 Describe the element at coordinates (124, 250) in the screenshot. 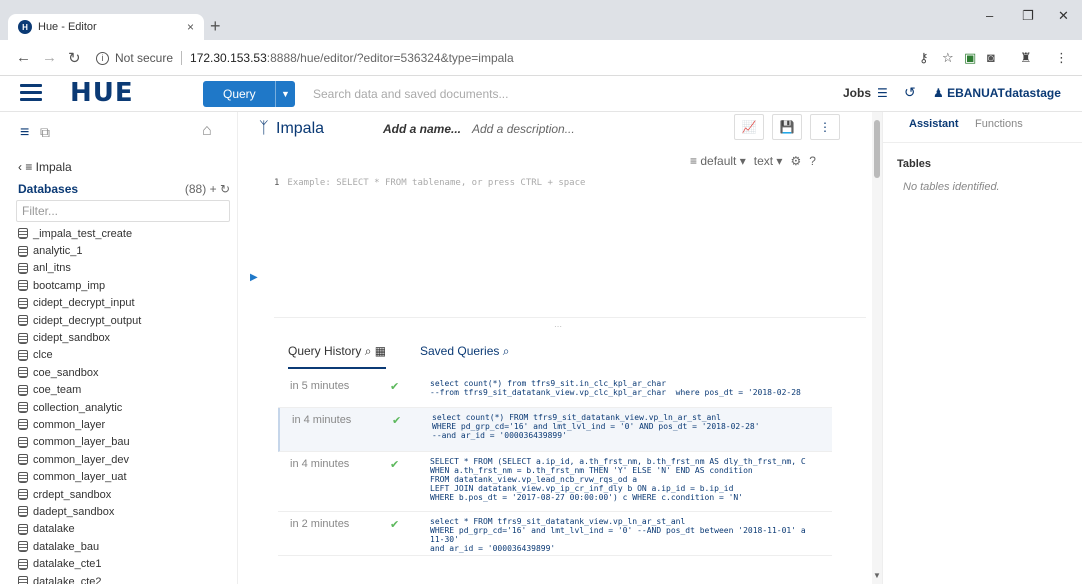

I see `database-item: analytic_1` at that location.